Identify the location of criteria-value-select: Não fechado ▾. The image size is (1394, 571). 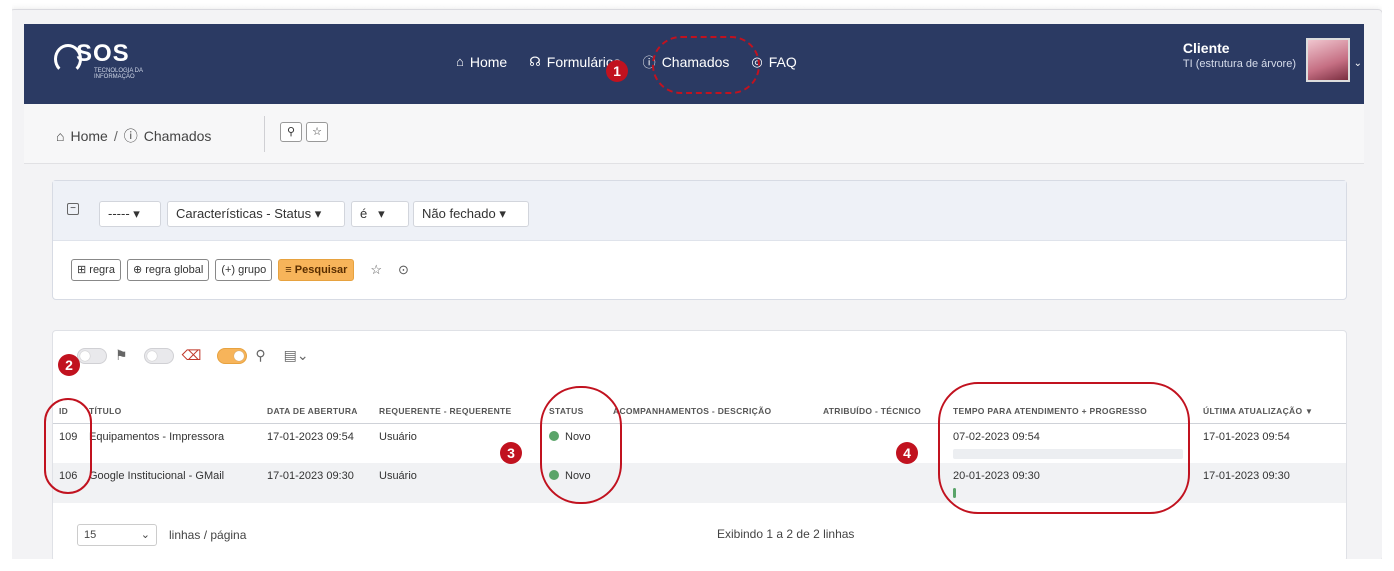
(471, 214).